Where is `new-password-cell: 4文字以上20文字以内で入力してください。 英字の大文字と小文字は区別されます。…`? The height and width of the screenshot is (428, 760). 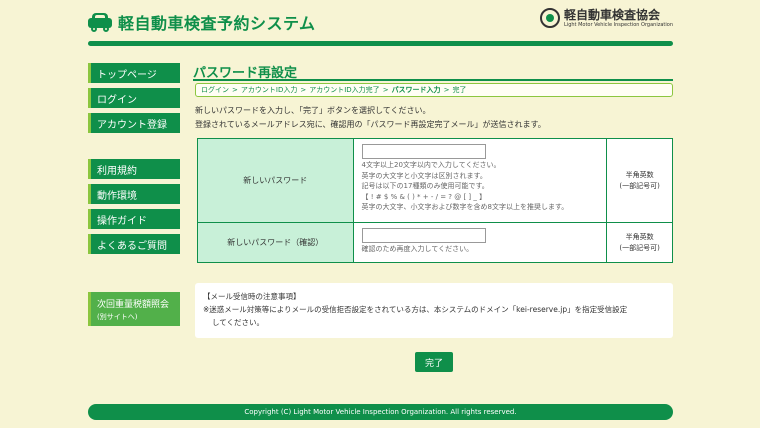
new-password-cell: 4文字以上20文字以内で入力してください。 英字の大文字と小文字は区別されます。… is located at coordinates (480, 180).